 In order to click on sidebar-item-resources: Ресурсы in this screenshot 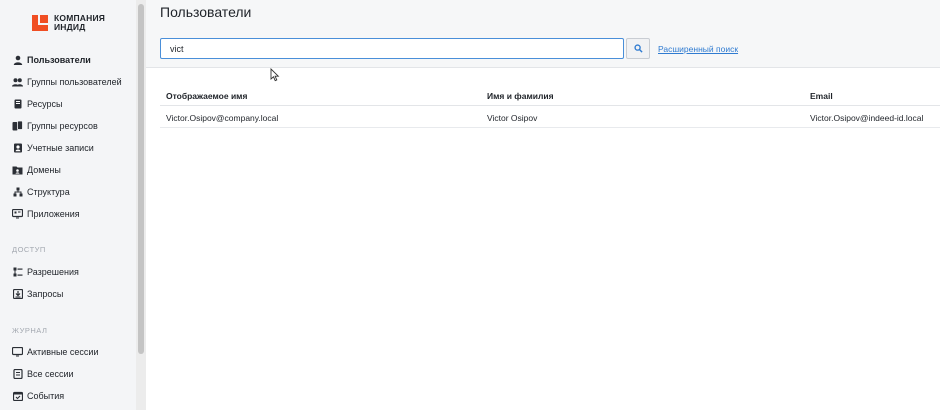, I will do `click(37, 104)`.